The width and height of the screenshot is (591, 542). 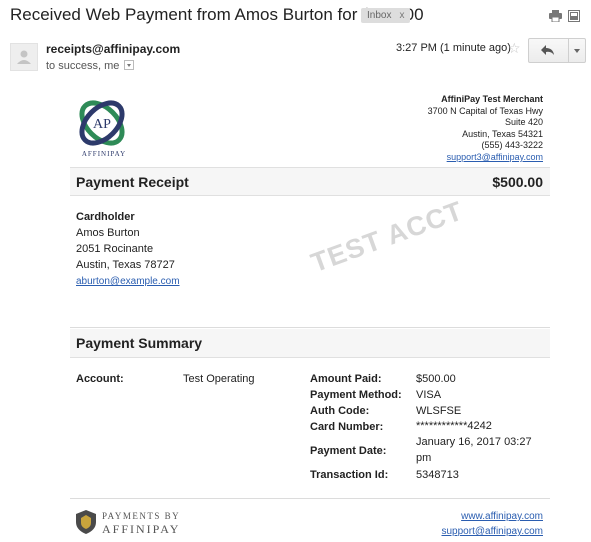 I want to click on receipt-amount: $500.00, so click(x=517, y=182).